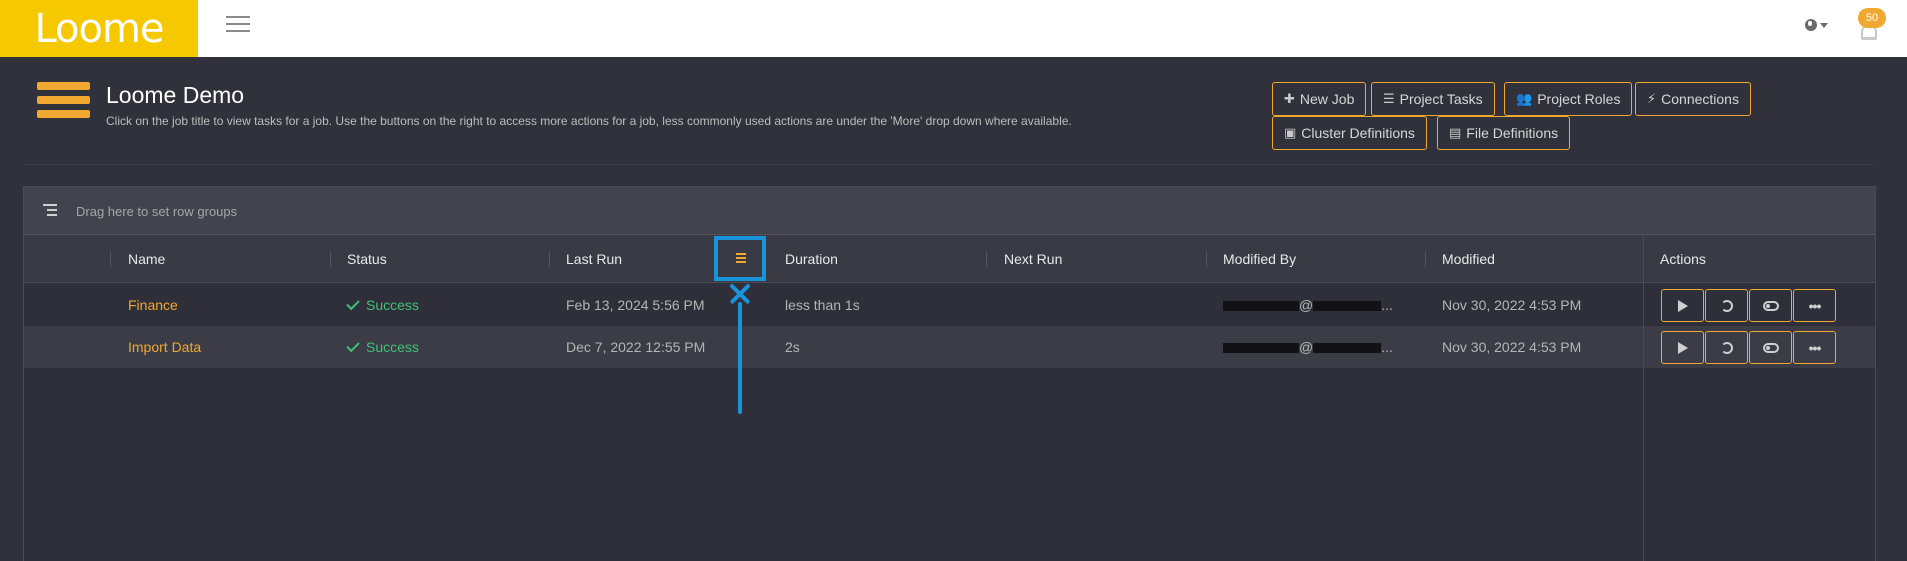 This screenshot has height=561, width=1907. I want to click on logo-text: Loome, so click(99, 28).